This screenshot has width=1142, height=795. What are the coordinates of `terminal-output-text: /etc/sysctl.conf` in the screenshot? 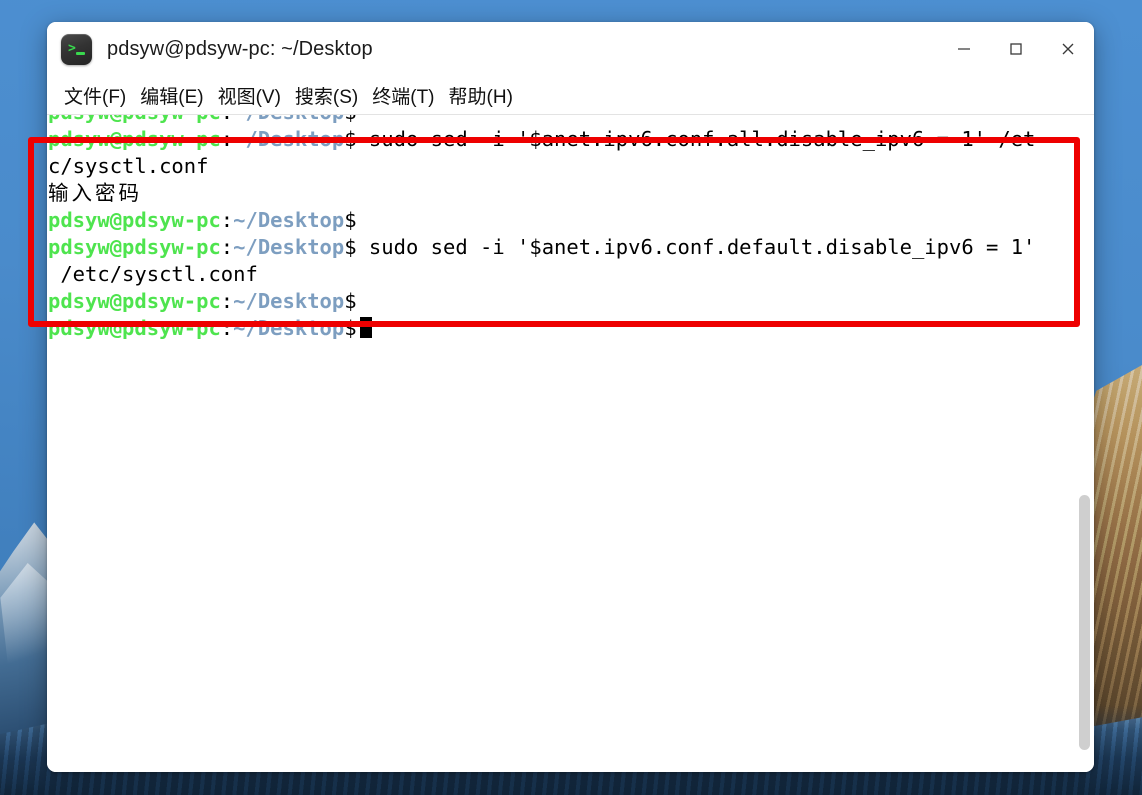 It's located at (153, 274).